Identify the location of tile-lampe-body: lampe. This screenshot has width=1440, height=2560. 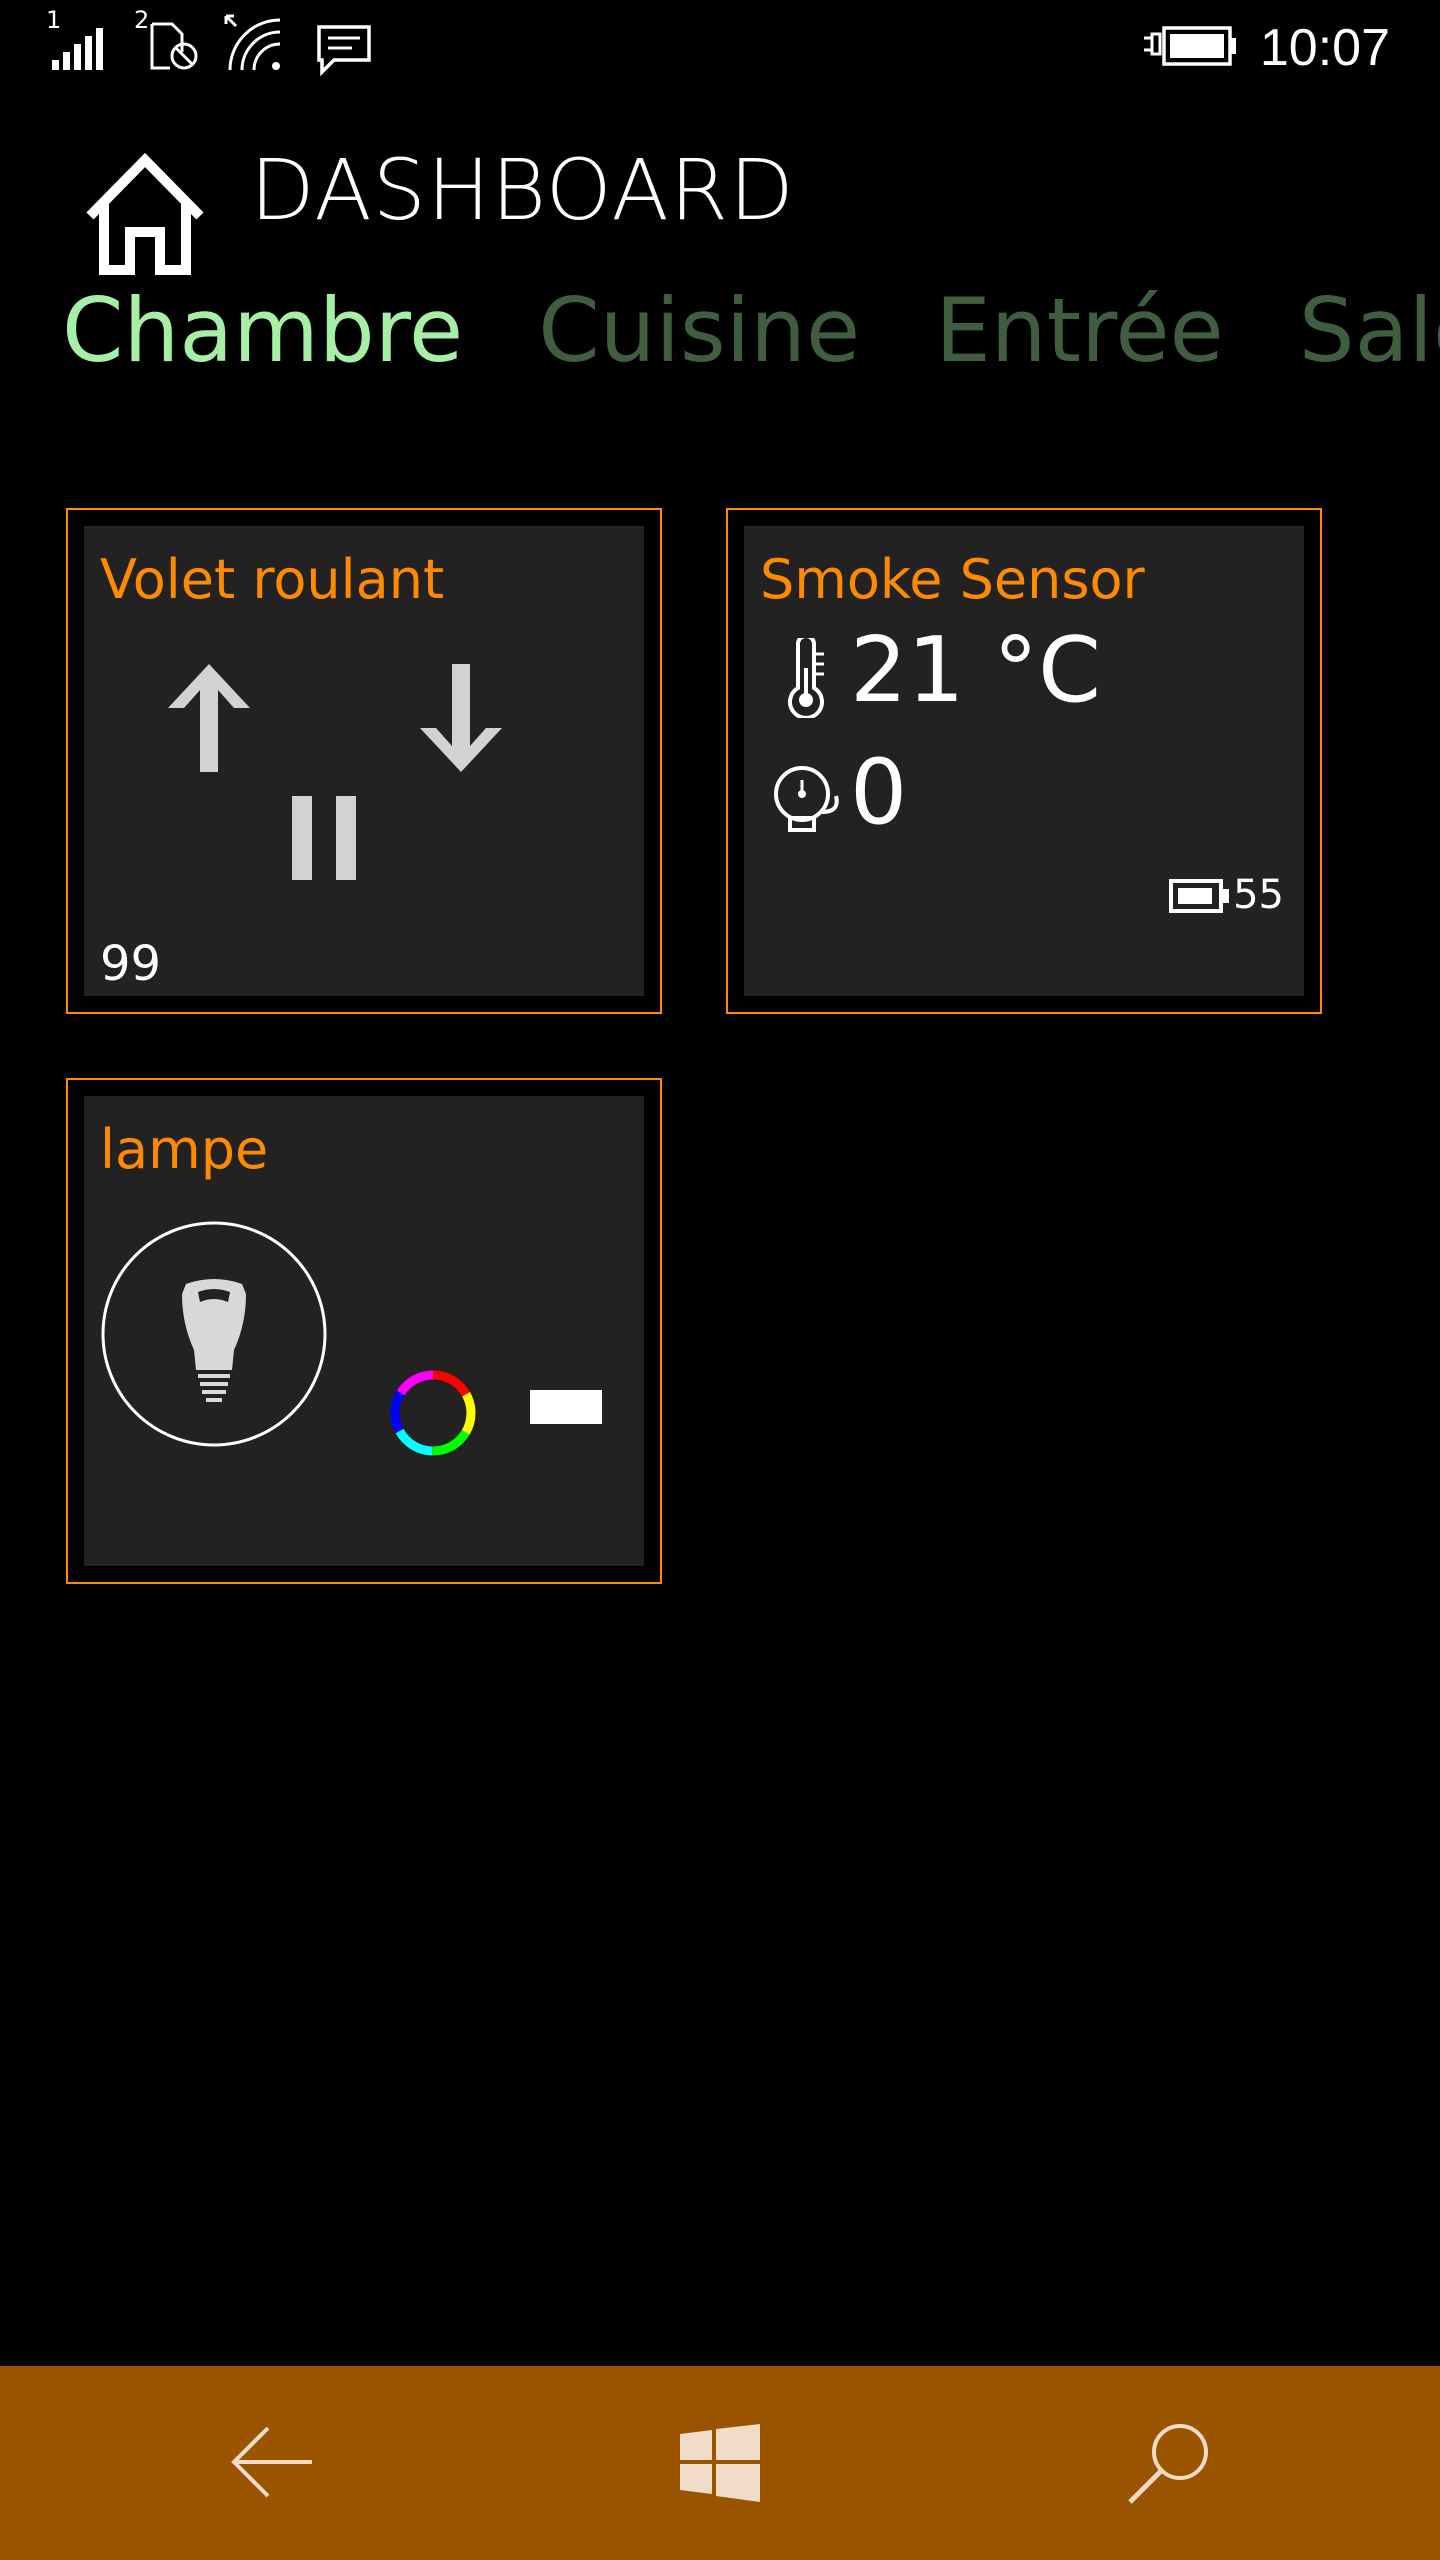
(364, 1331).